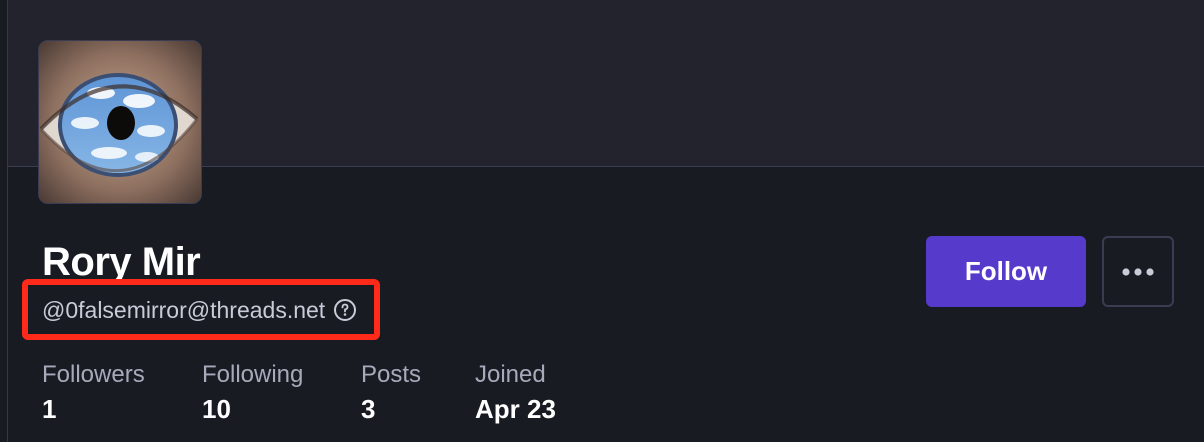 The image size is (1204, 442). Describe the element at coordinates (510, 374) in the screenshot. I see `stat-label: Joined` at that location.